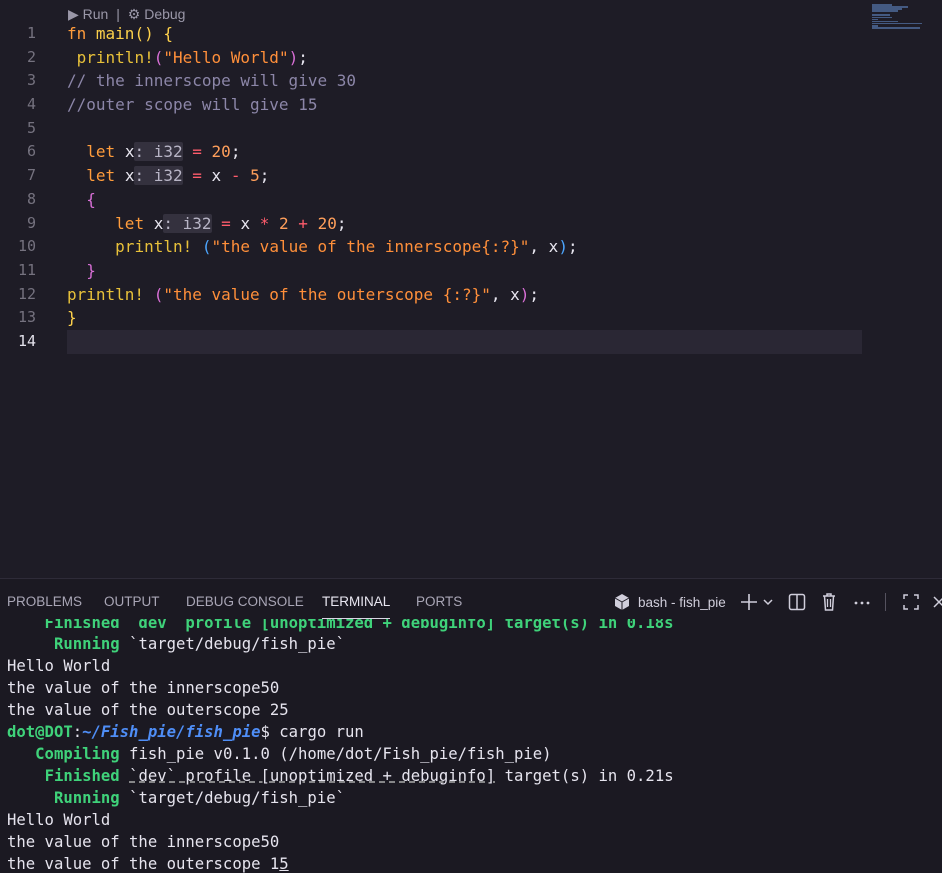  Describe the element at coordinates (226, 57) in the screenshot. I see `string-literal: "Hello World"` at that location.